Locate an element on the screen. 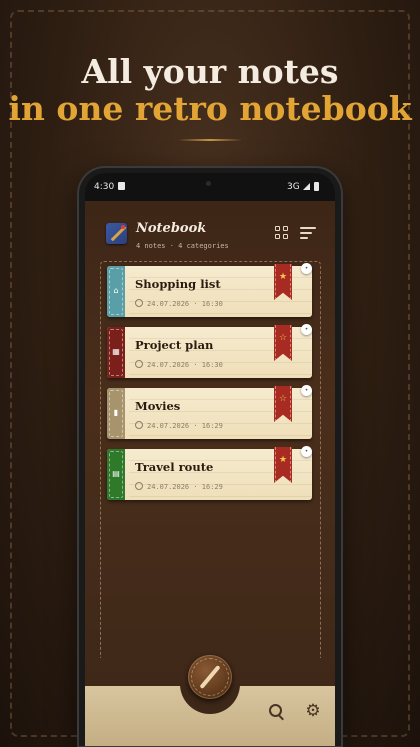  film-icon: ▮ is located at coordinates (116, 412).